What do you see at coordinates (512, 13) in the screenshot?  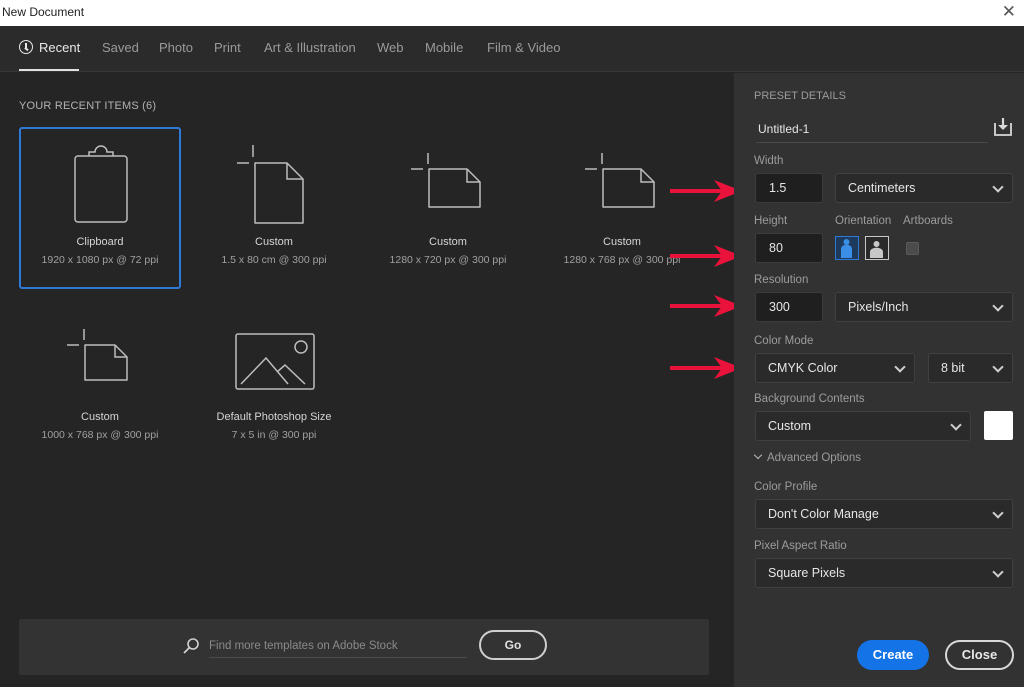 I see `window-titlebar: New Document ✕` at bounding box center [512, 13].